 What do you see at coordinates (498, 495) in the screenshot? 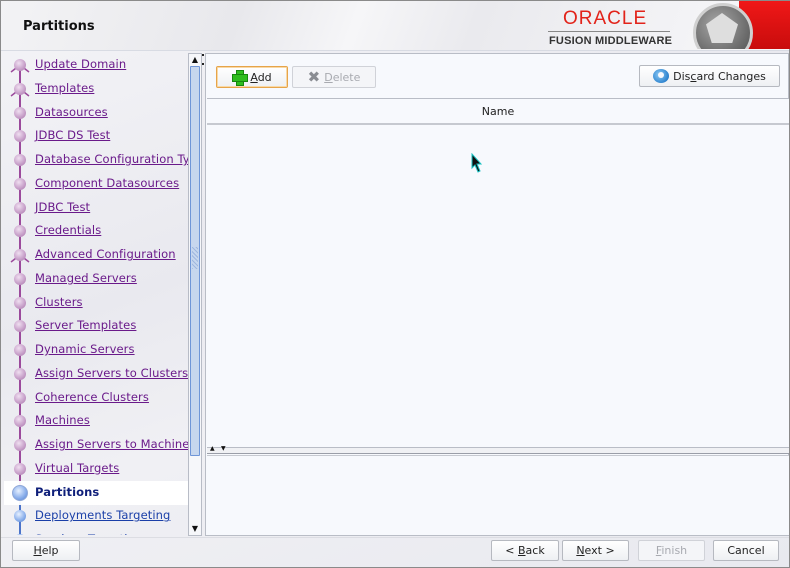
I see `detail-pane` at bounding box center [498, 495].